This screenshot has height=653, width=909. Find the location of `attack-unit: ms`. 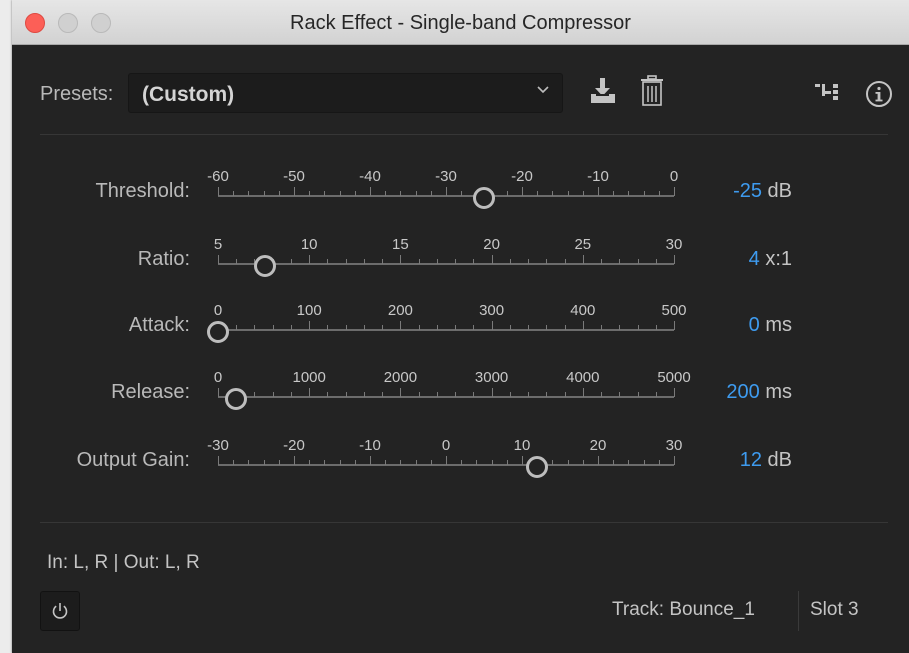

attack-unit: ms is located at coordinates (778, 325).